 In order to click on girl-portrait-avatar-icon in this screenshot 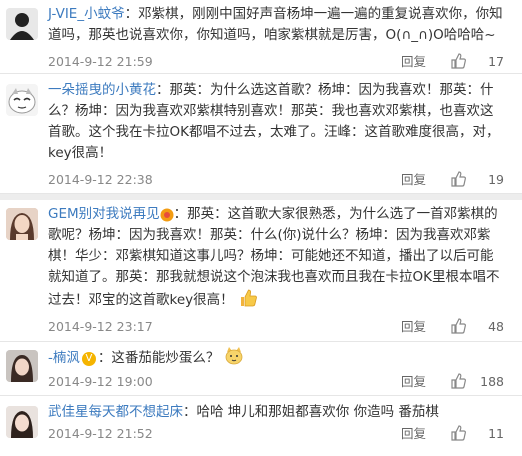, I will do `click(22, 224)`.